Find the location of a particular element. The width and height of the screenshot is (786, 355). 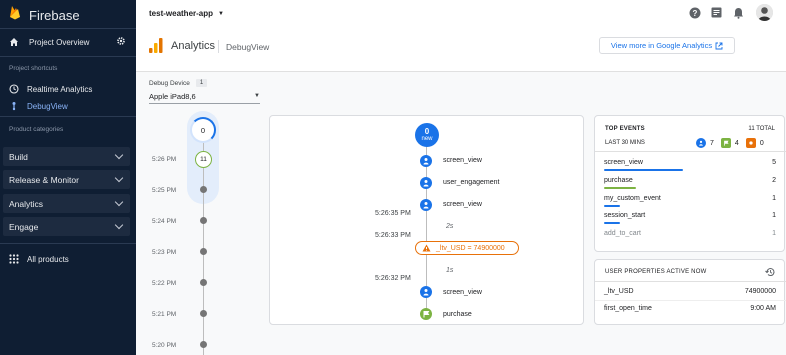

sidebar-item-label: Realtime Analytics is located at coordinates (60, 89).